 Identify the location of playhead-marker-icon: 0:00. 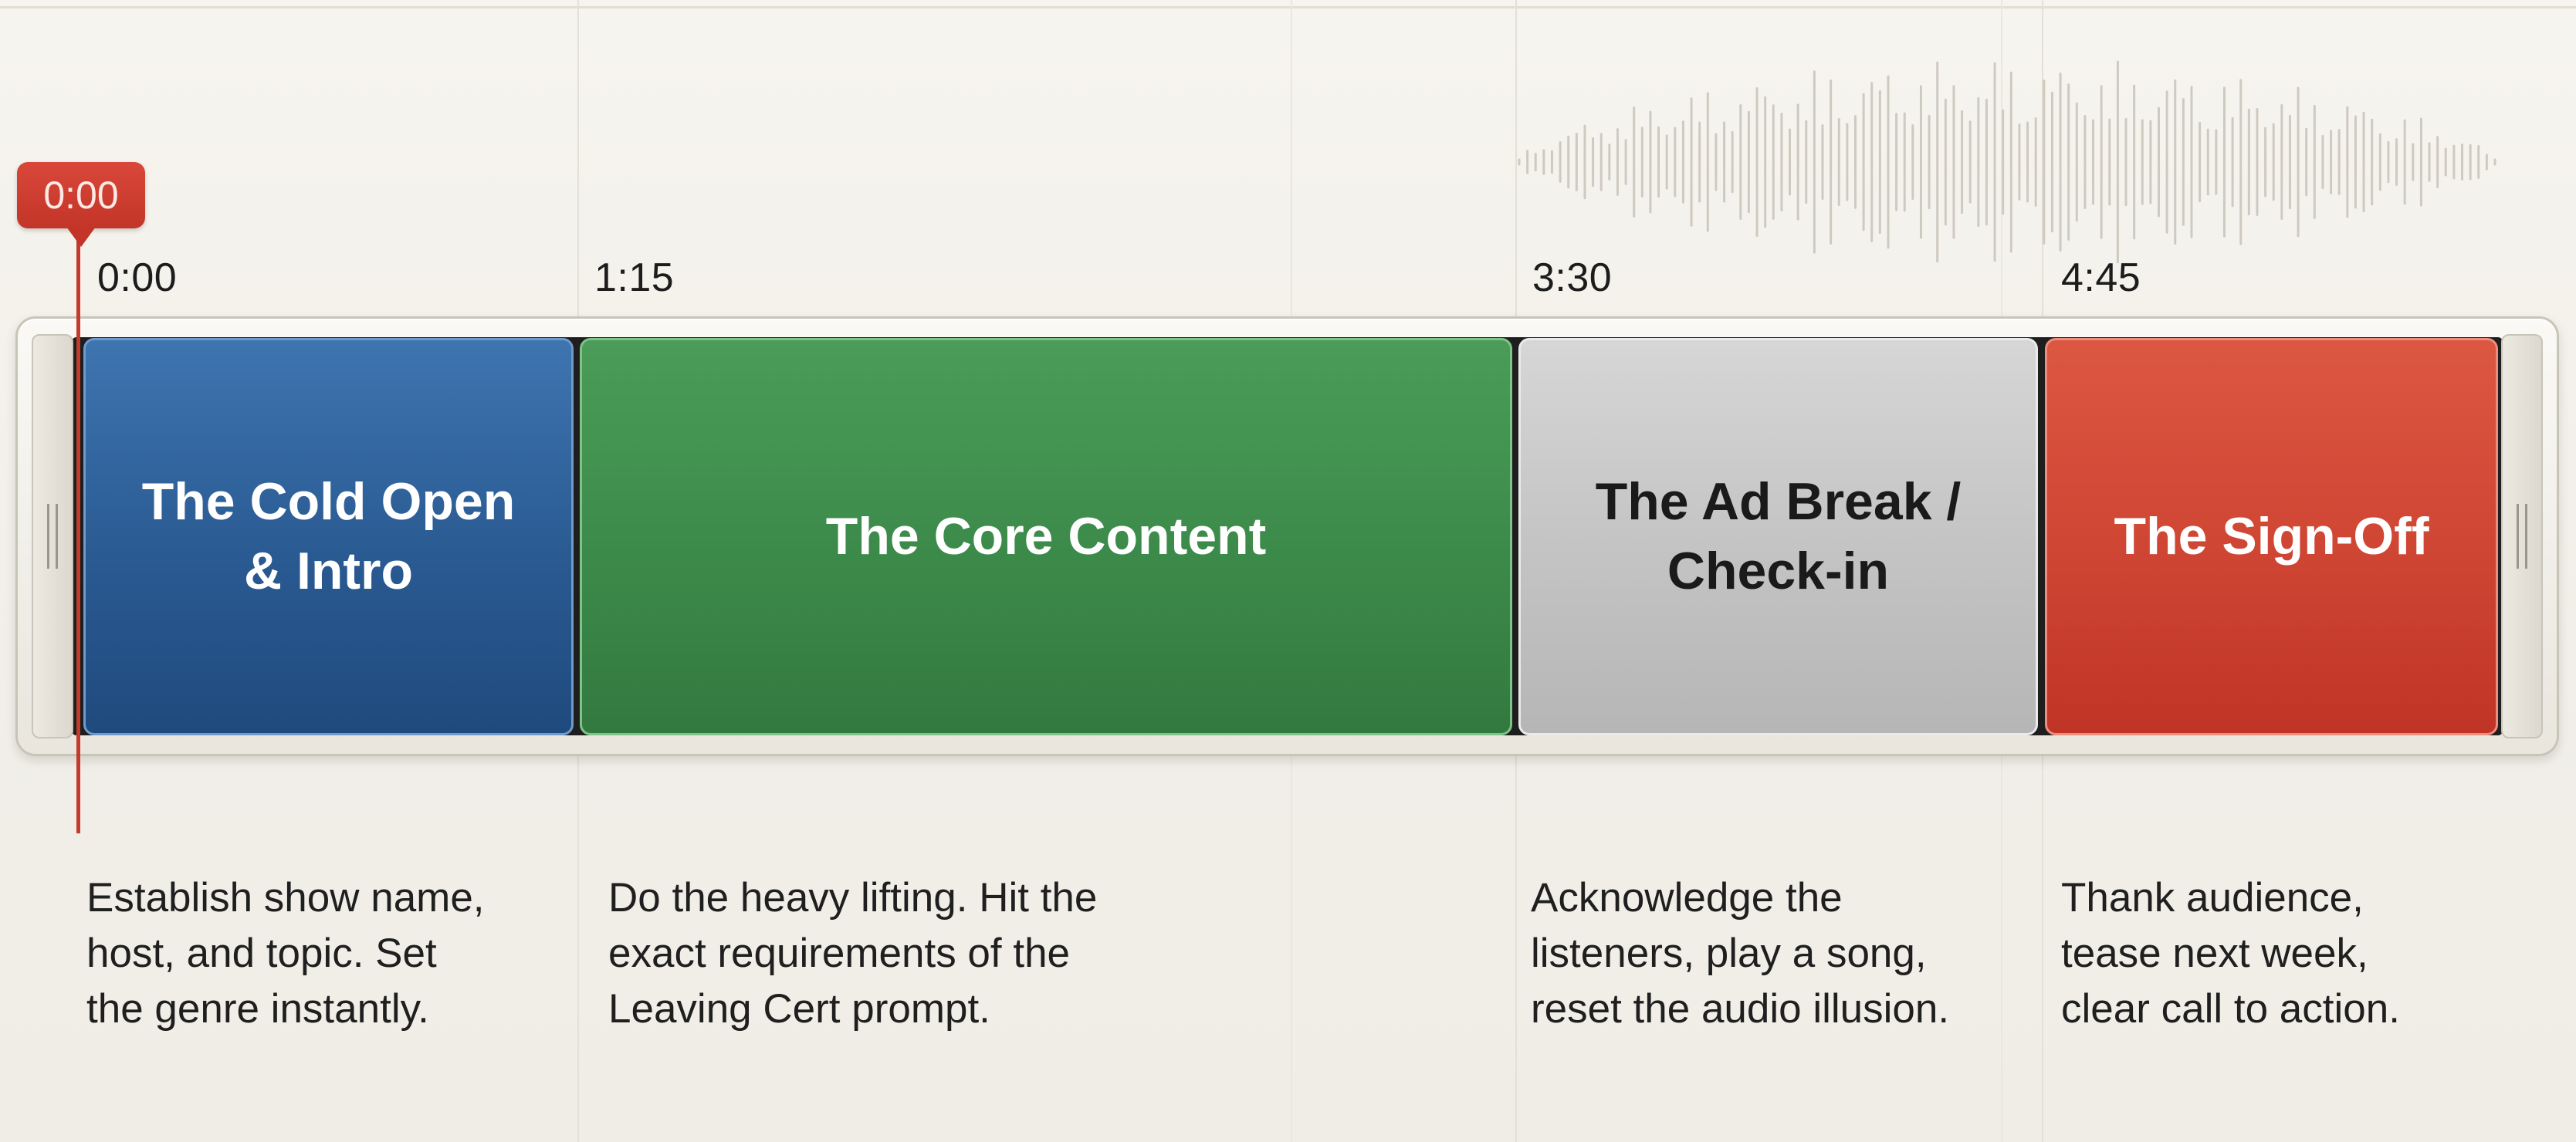
(81, 204).